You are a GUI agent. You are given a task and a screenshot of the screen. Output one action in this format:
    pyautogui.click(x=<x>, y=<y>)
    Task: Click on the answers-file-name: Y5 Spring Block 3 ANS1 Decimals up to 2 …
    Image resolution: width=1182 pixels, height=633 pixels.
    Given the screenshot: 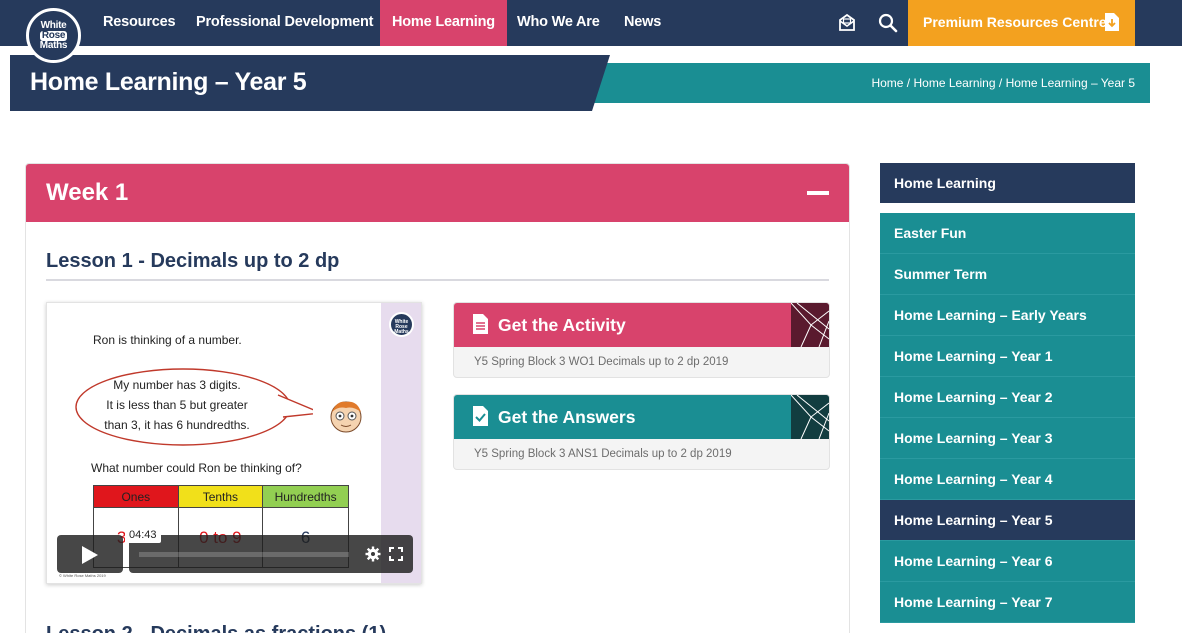 What is the action you would take?
    pyautogui.click(x=603, y=454)
    